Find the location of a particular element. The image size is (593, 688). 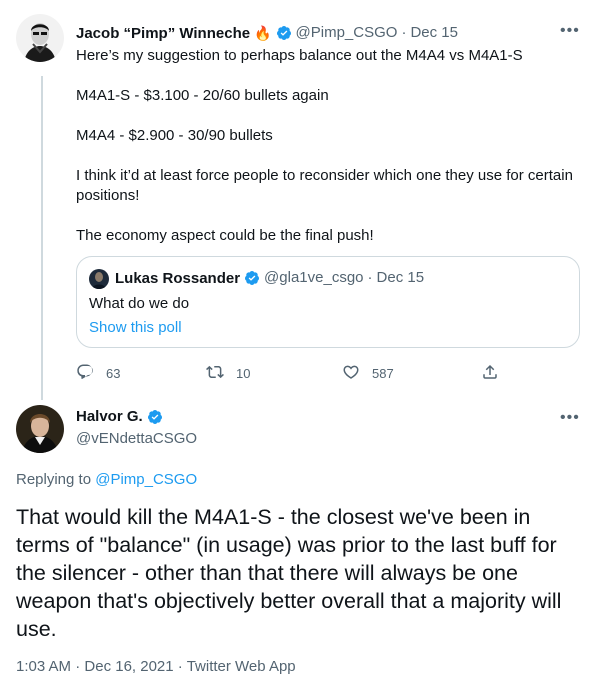

like-icon is located at coordinates (351, 373).